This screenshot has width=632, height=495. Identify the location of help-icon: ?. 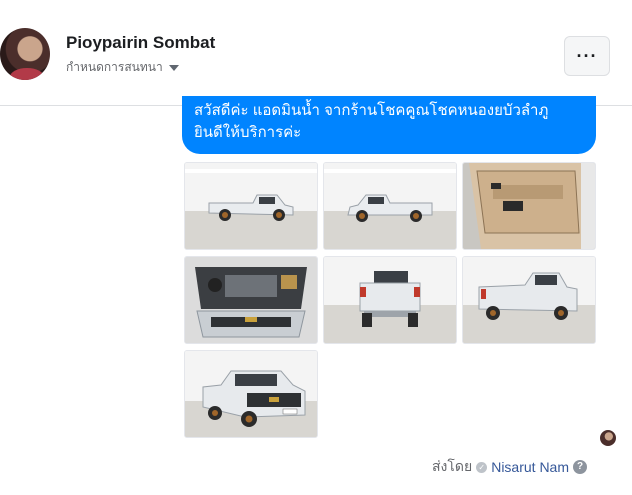
(580, 467).